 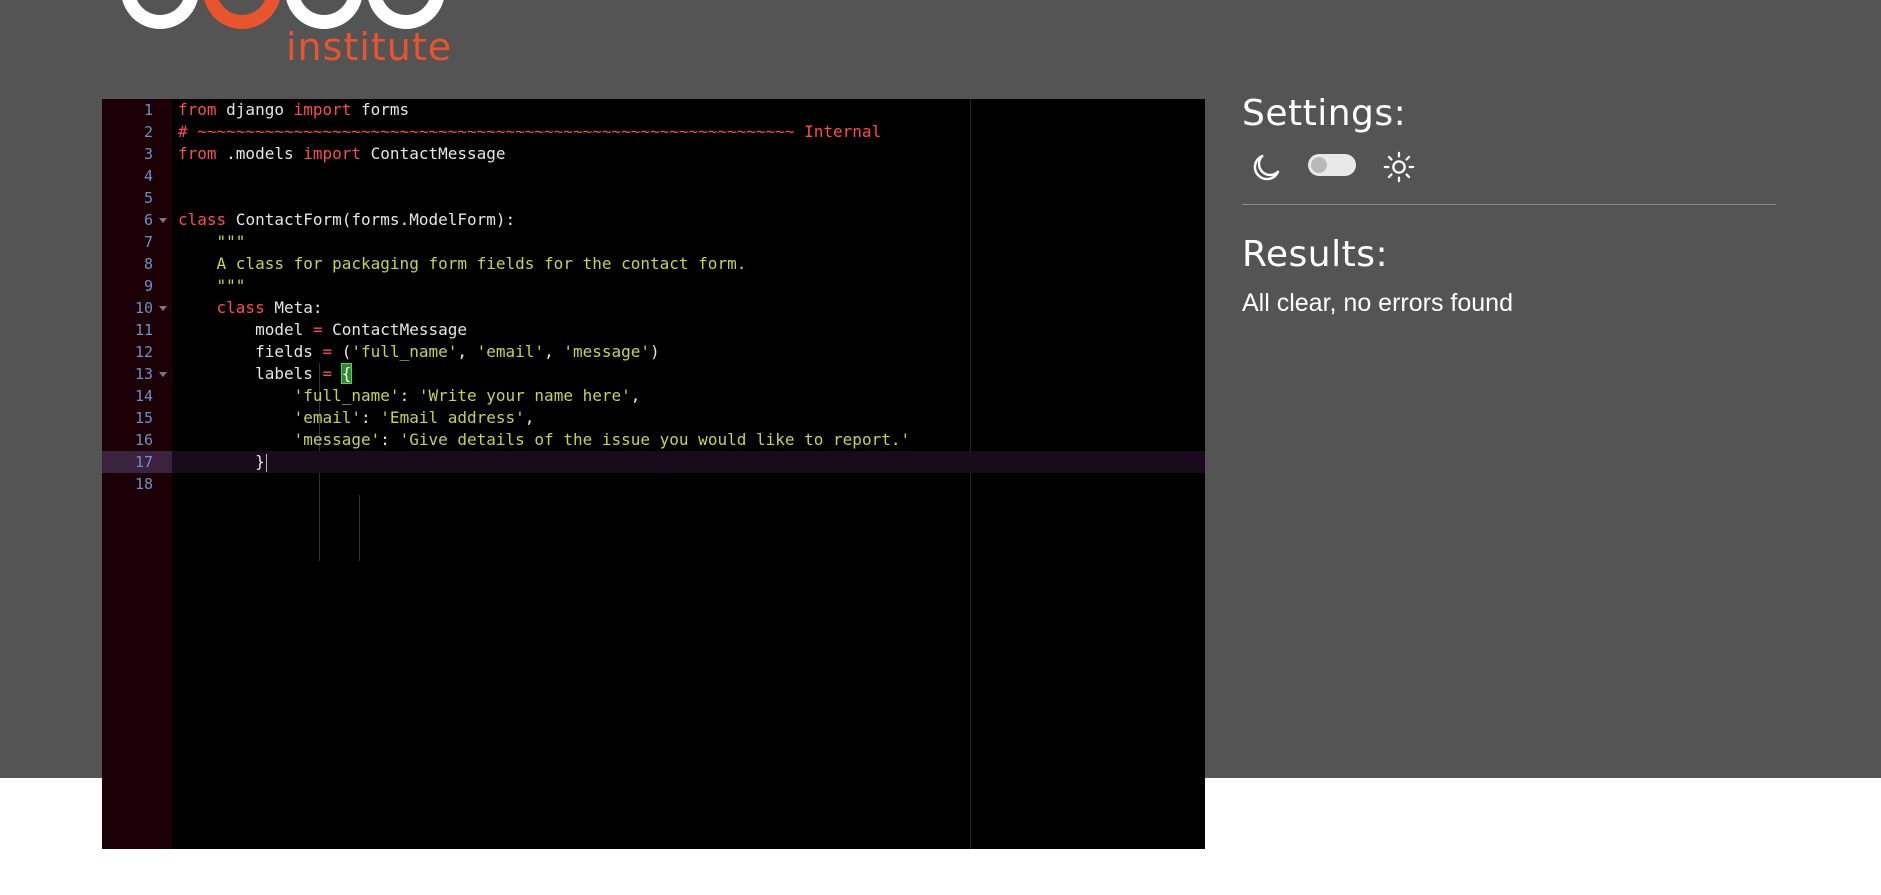 I want to click on theme-controls, so click(x=1509, y=170).